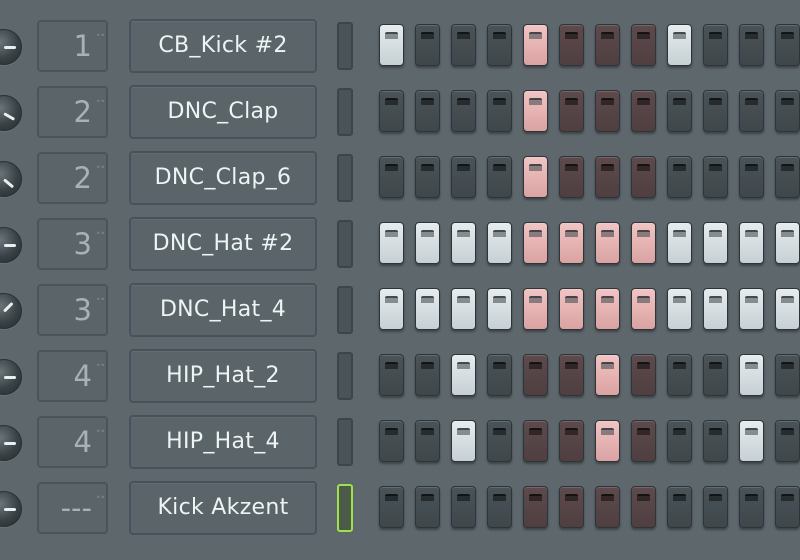  What do you see at coordinates (223, 112) in the screenshot?
I see `channel-name-button: DNC_Clap` at bounding box center [223, 112].